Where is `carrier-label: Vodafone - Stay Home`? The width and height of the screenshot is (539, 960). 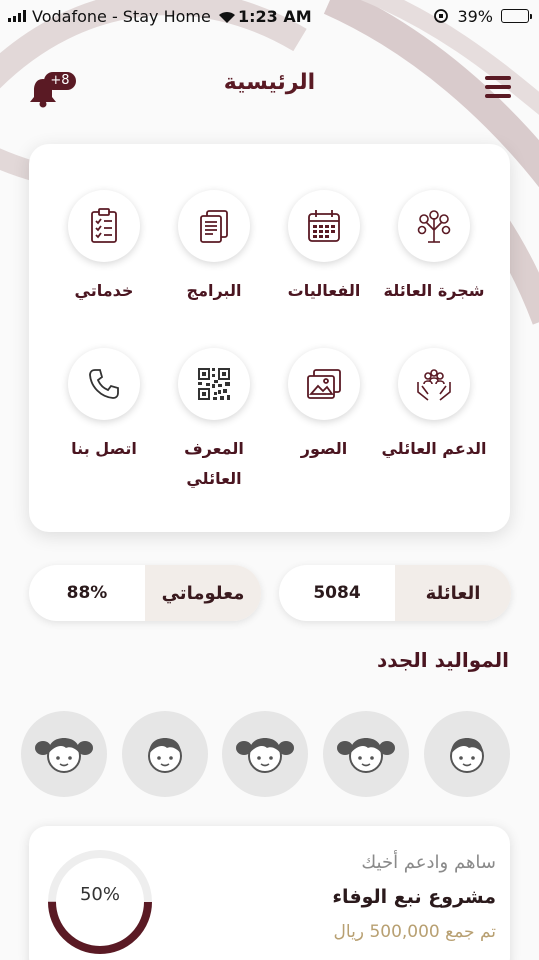
carrier-label: Vodafone - Stay Home is located at coordinates (121, 16).